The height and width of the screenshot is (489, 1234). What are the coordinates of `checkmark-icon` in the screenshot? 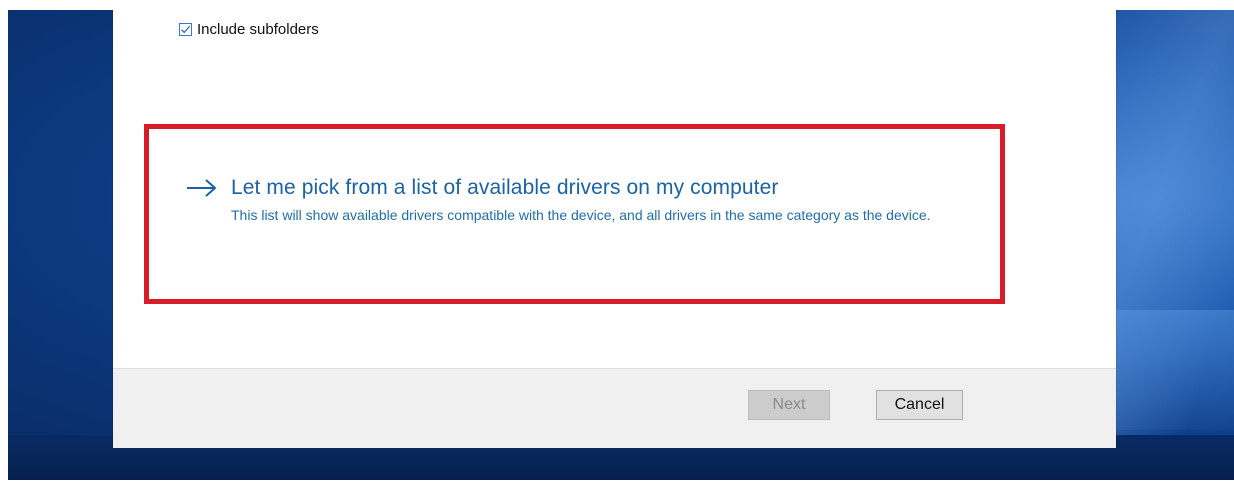 It's located at (186, 29).